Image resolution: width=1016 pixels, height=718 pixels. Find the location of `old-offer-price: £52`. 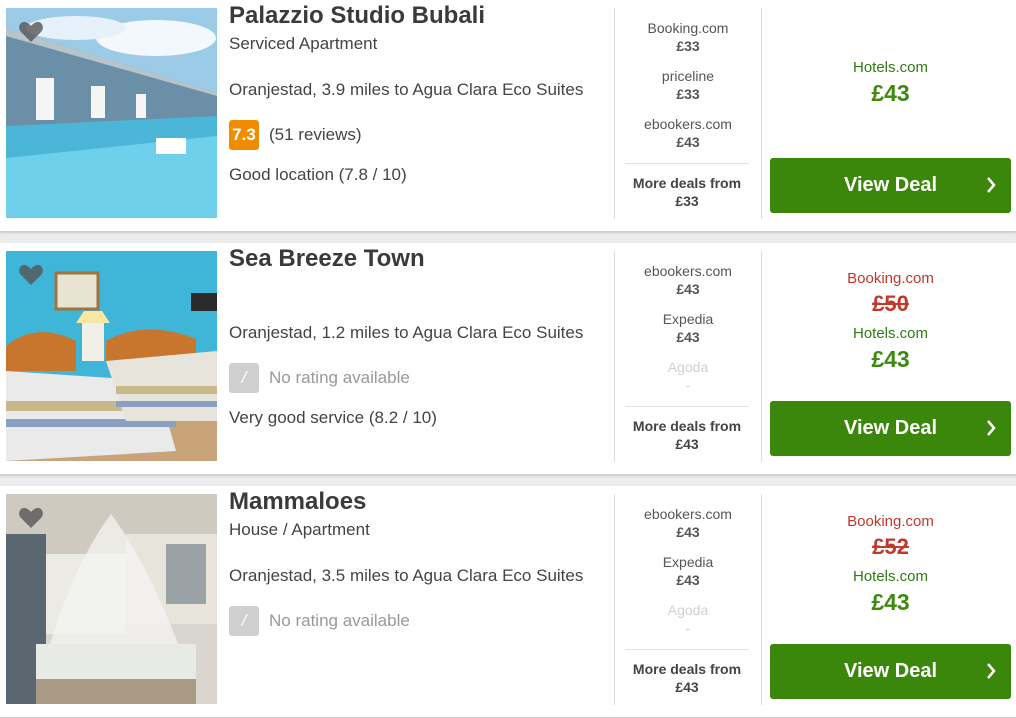

old-offer-price: £52 is located at coordinates (890, 546).